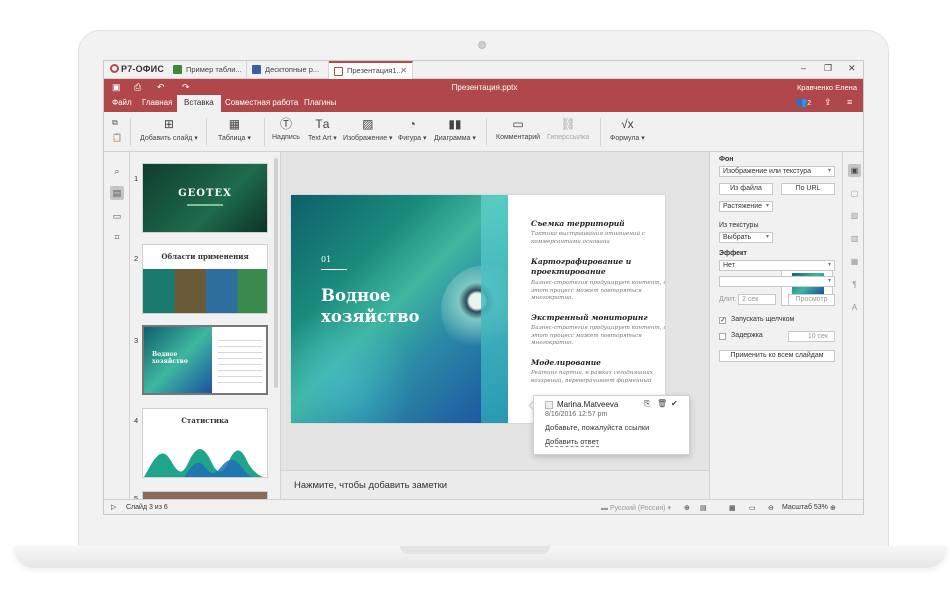 This screenshot has height=600, width=950. I want to click on delay-checkbox, so click(722, 336).